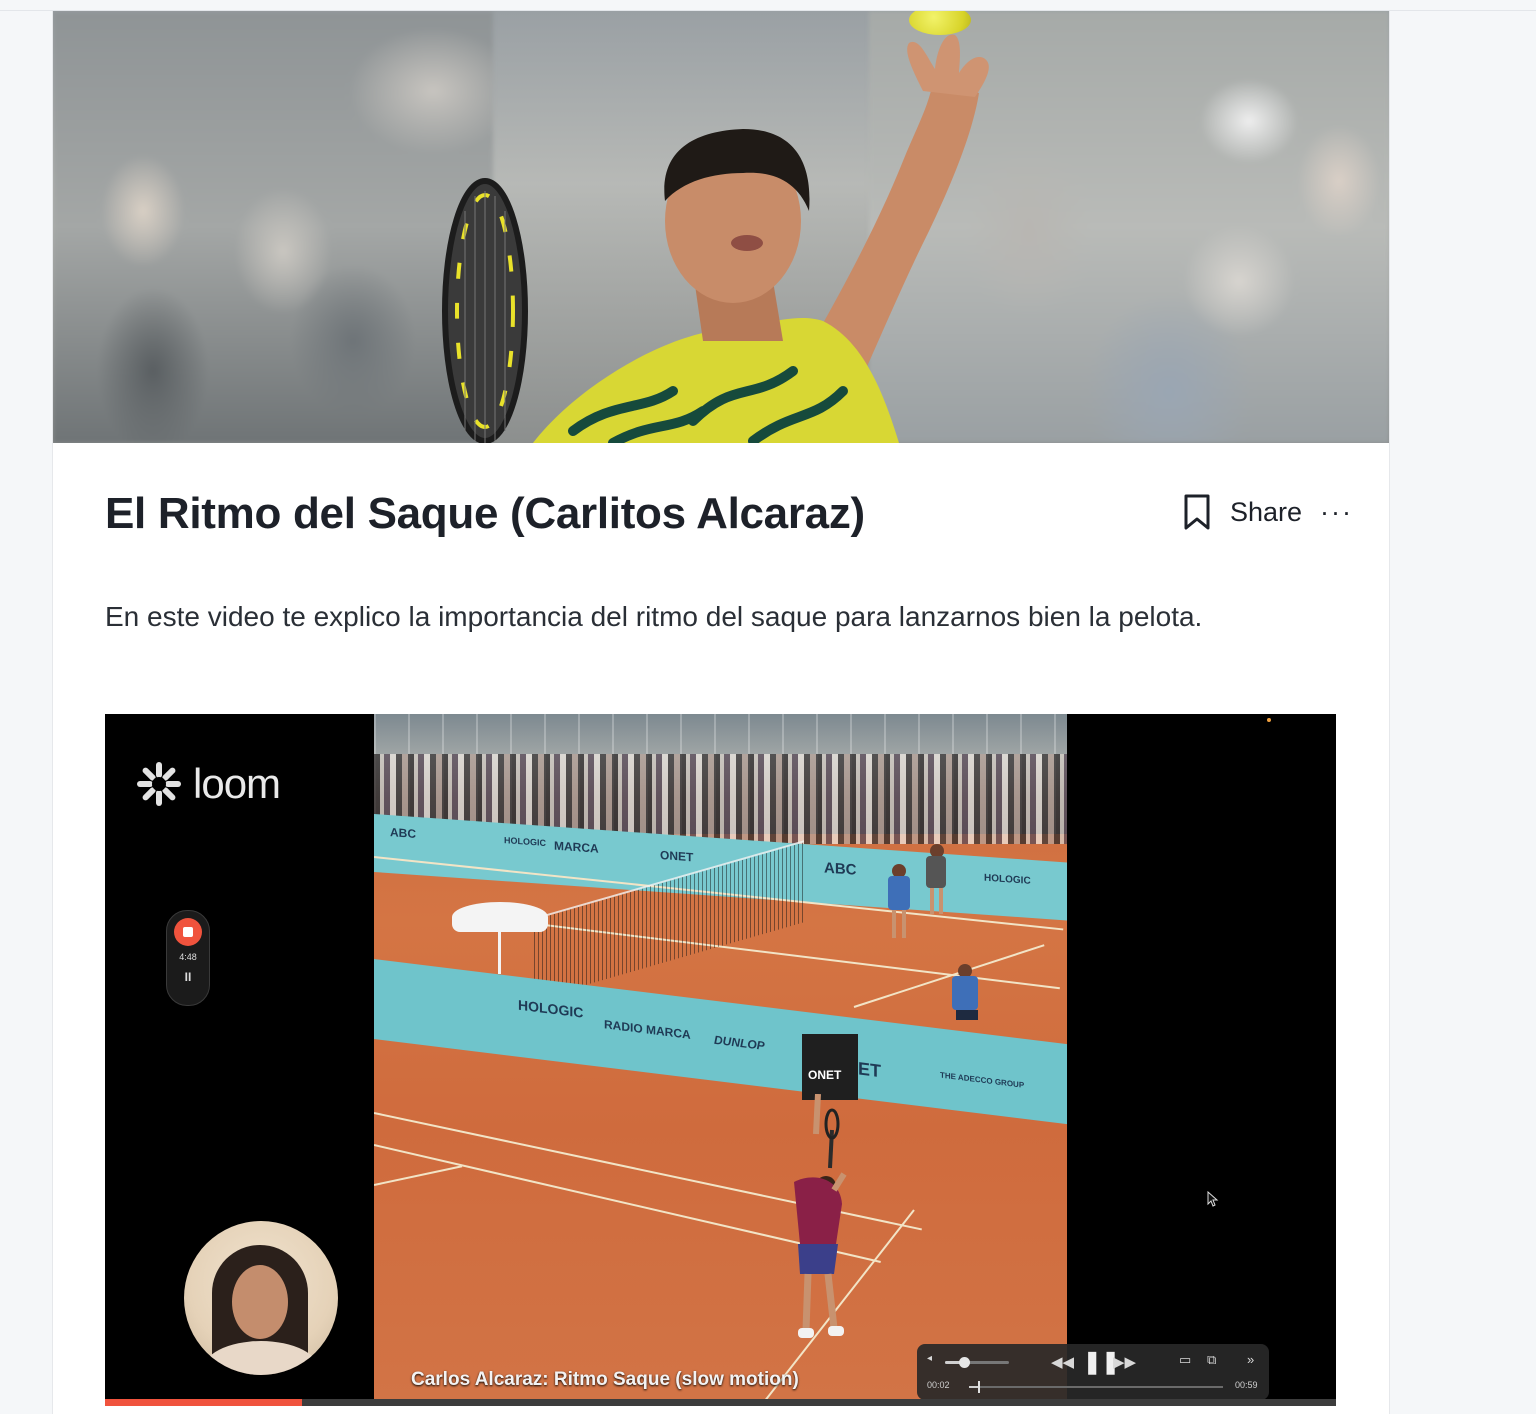  I want to click on volume-knob, so click(965, 1362).